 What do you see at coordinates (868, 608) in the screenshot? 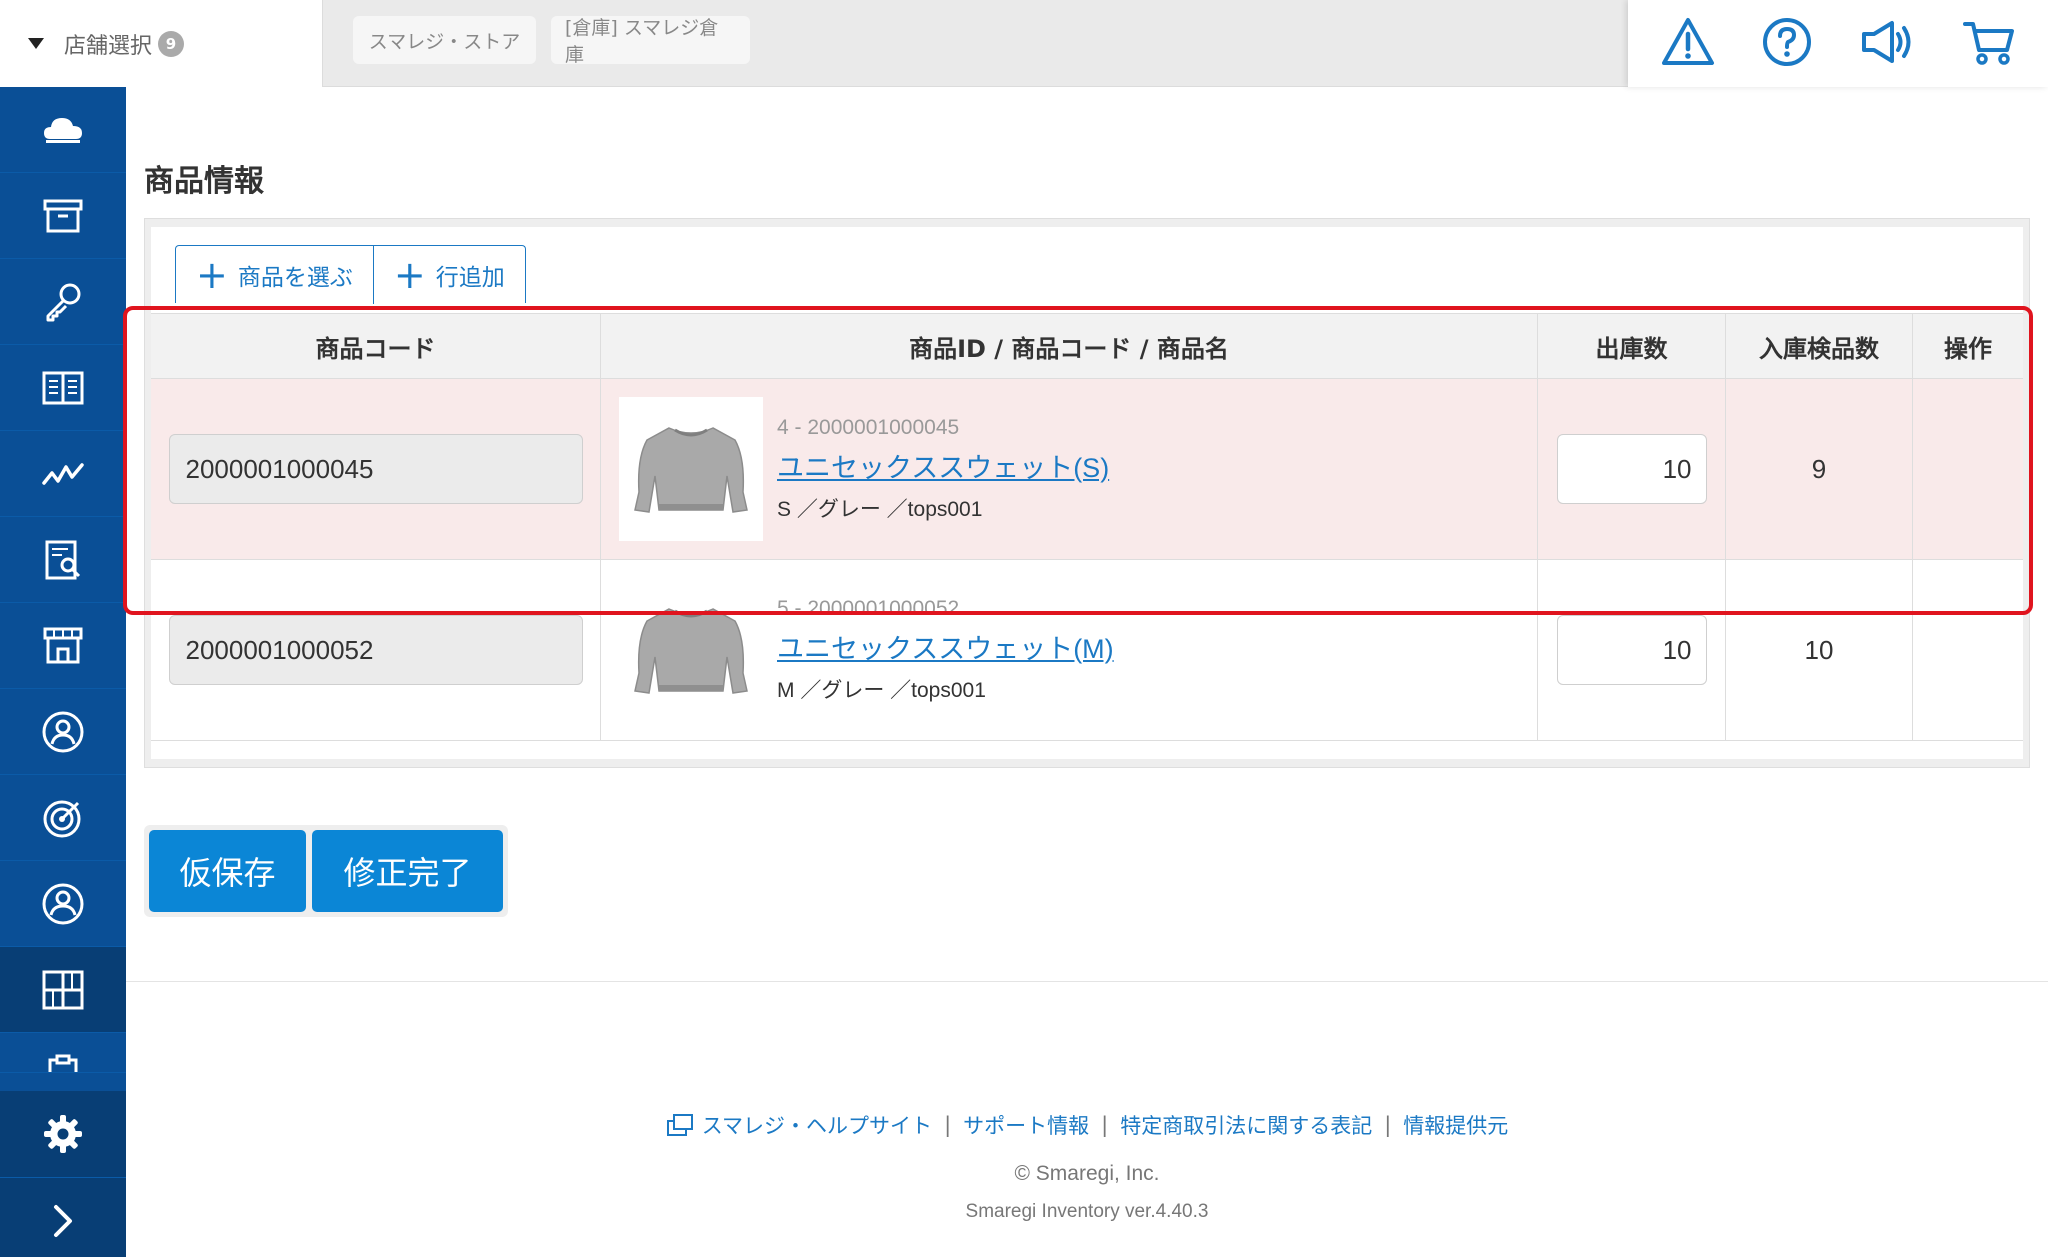
I see `product-id-line: 5 - 2000001000052` at bounding box center [868, 608].